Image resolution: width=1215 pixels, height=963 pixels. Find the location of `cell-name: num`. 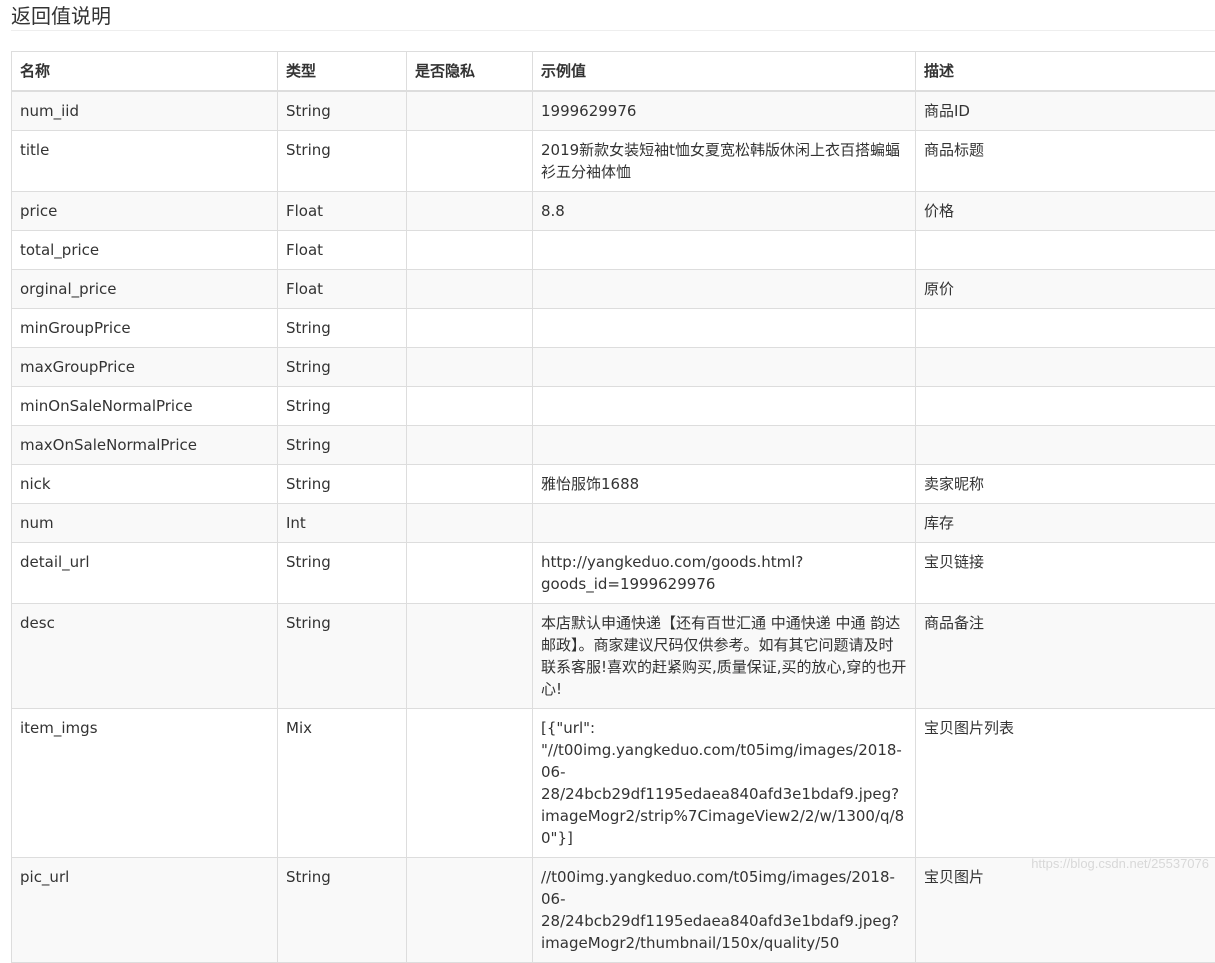

cell-name: num is located at coordinates (145, 523).